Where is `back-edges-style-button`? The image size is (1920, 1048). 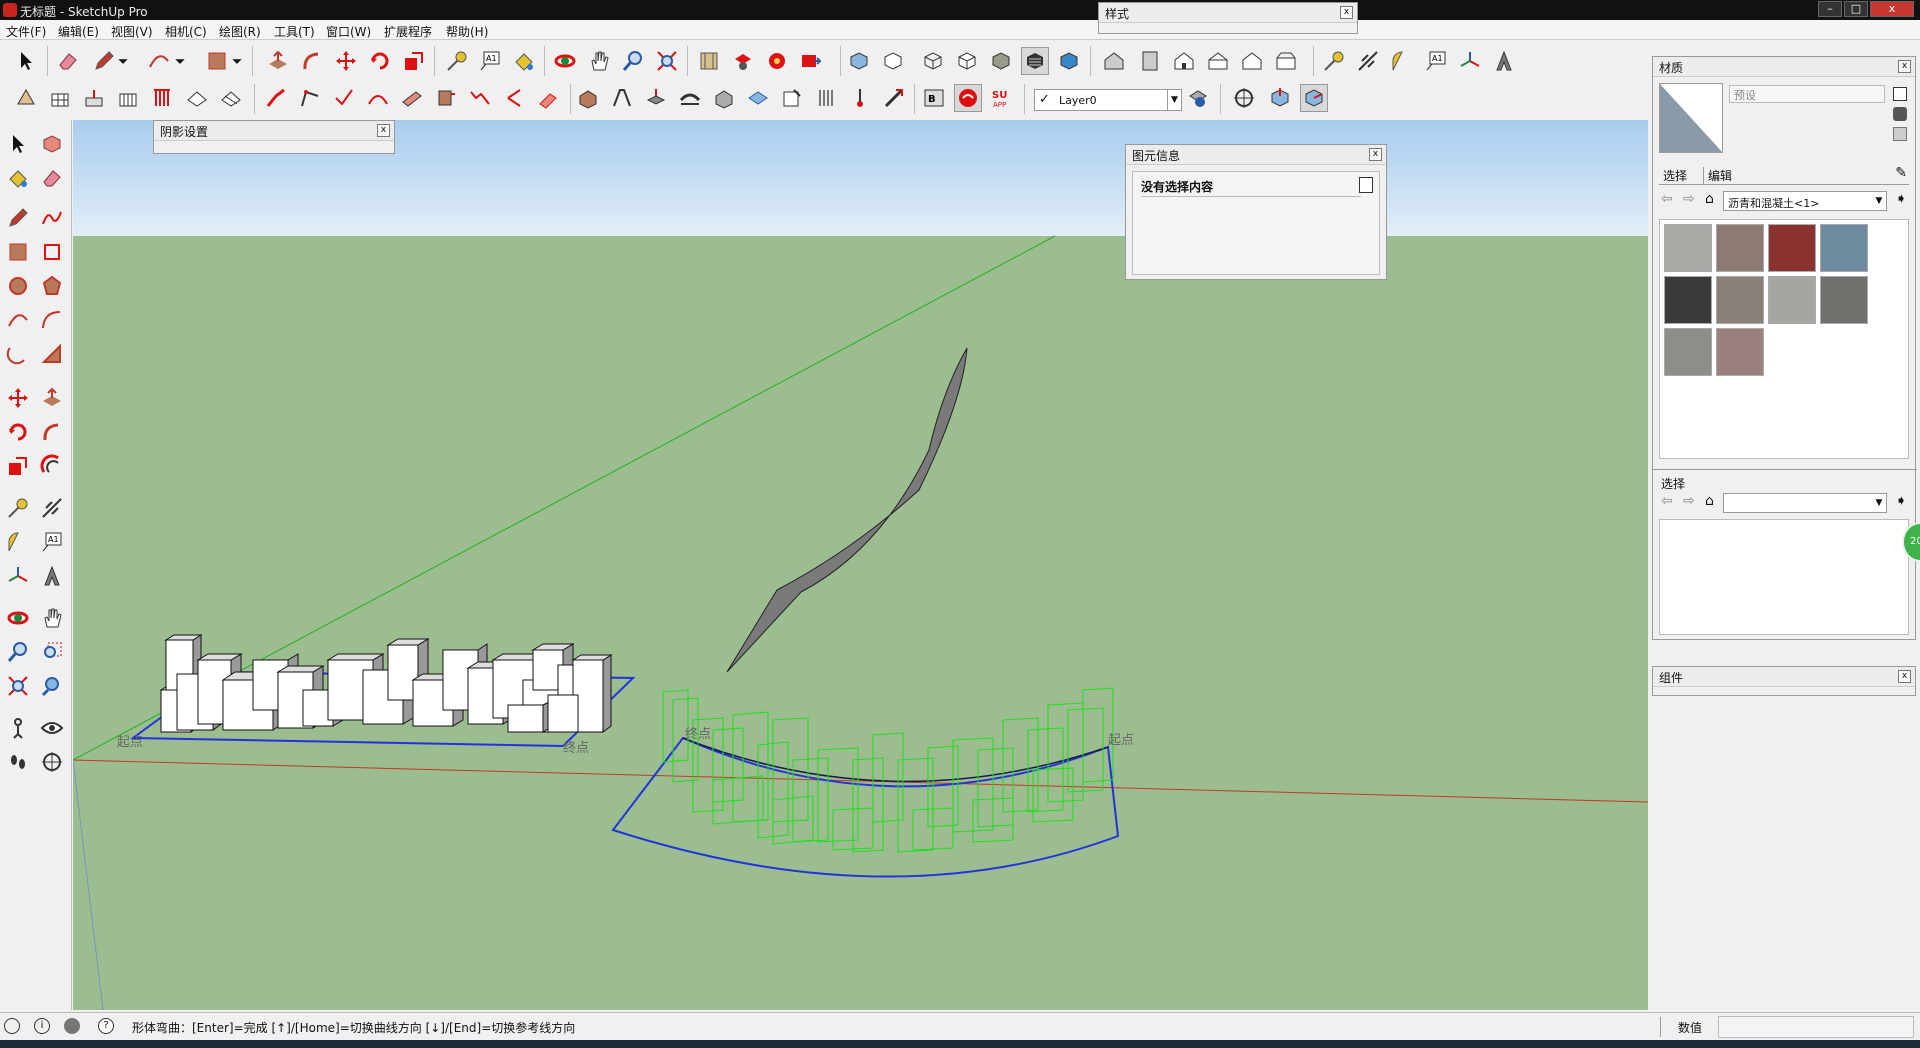
back-edges-style-button is located at coordinates (893, 61).